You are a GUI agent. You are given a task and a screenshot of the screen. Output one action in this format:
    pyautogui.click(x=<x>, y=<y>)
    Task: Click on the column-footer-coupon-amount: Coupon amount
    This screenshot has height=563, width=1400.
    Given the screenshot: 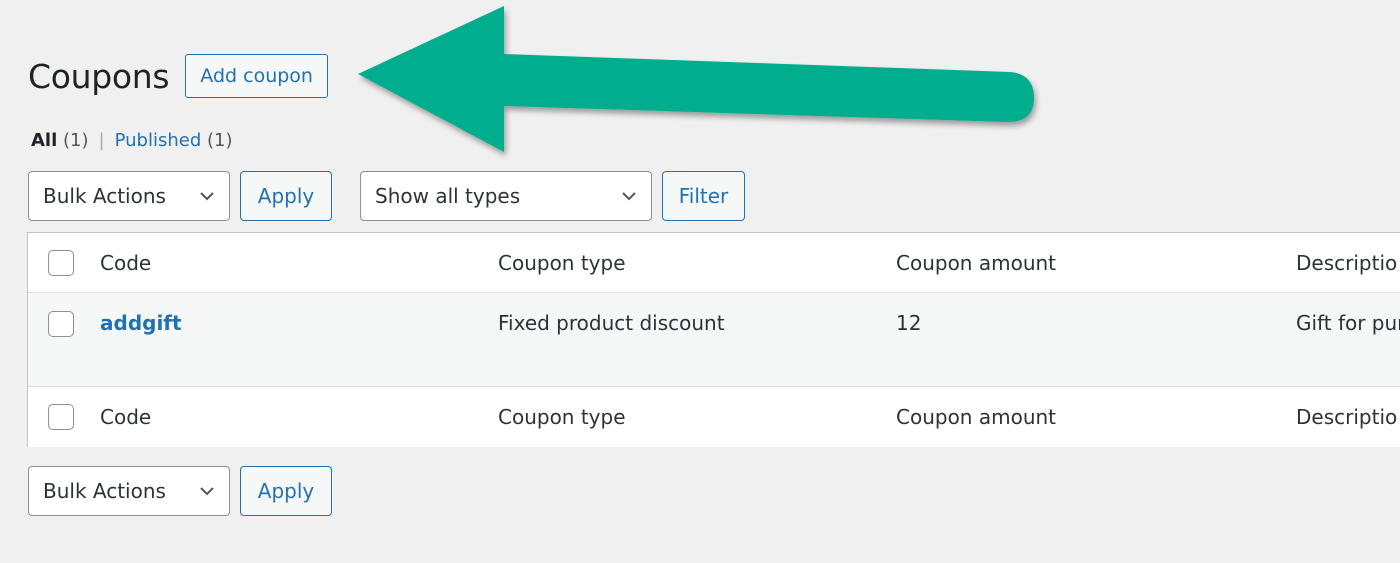 What is the action you would take?
    pyautogui.click(x=976, y=417)
    